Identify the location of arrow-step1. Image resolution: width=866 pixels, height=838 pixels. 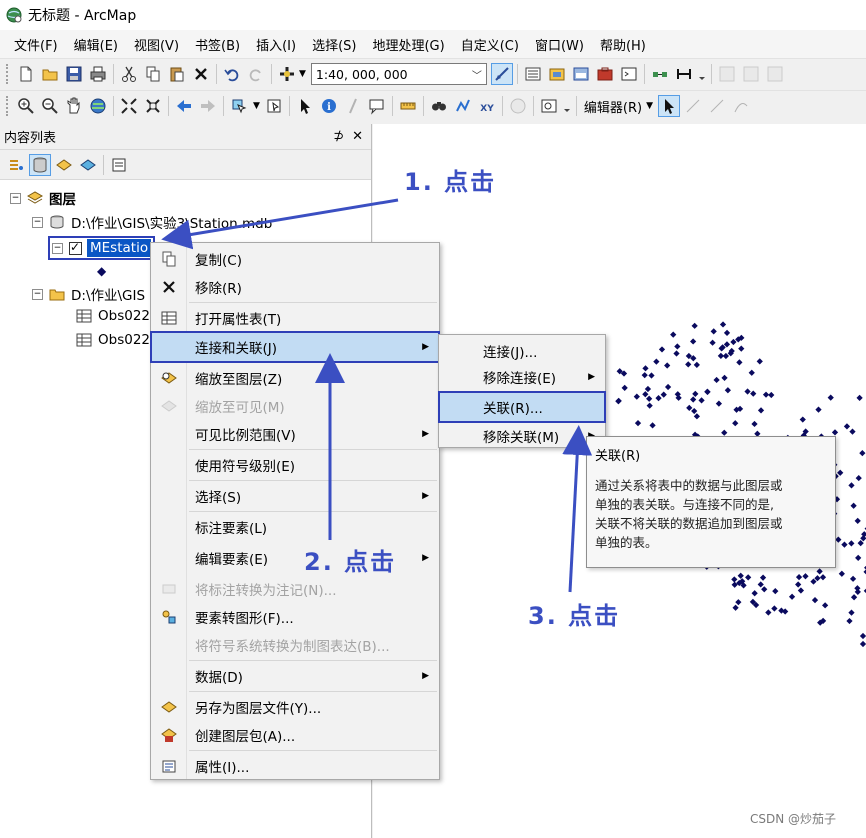
(280, 224).